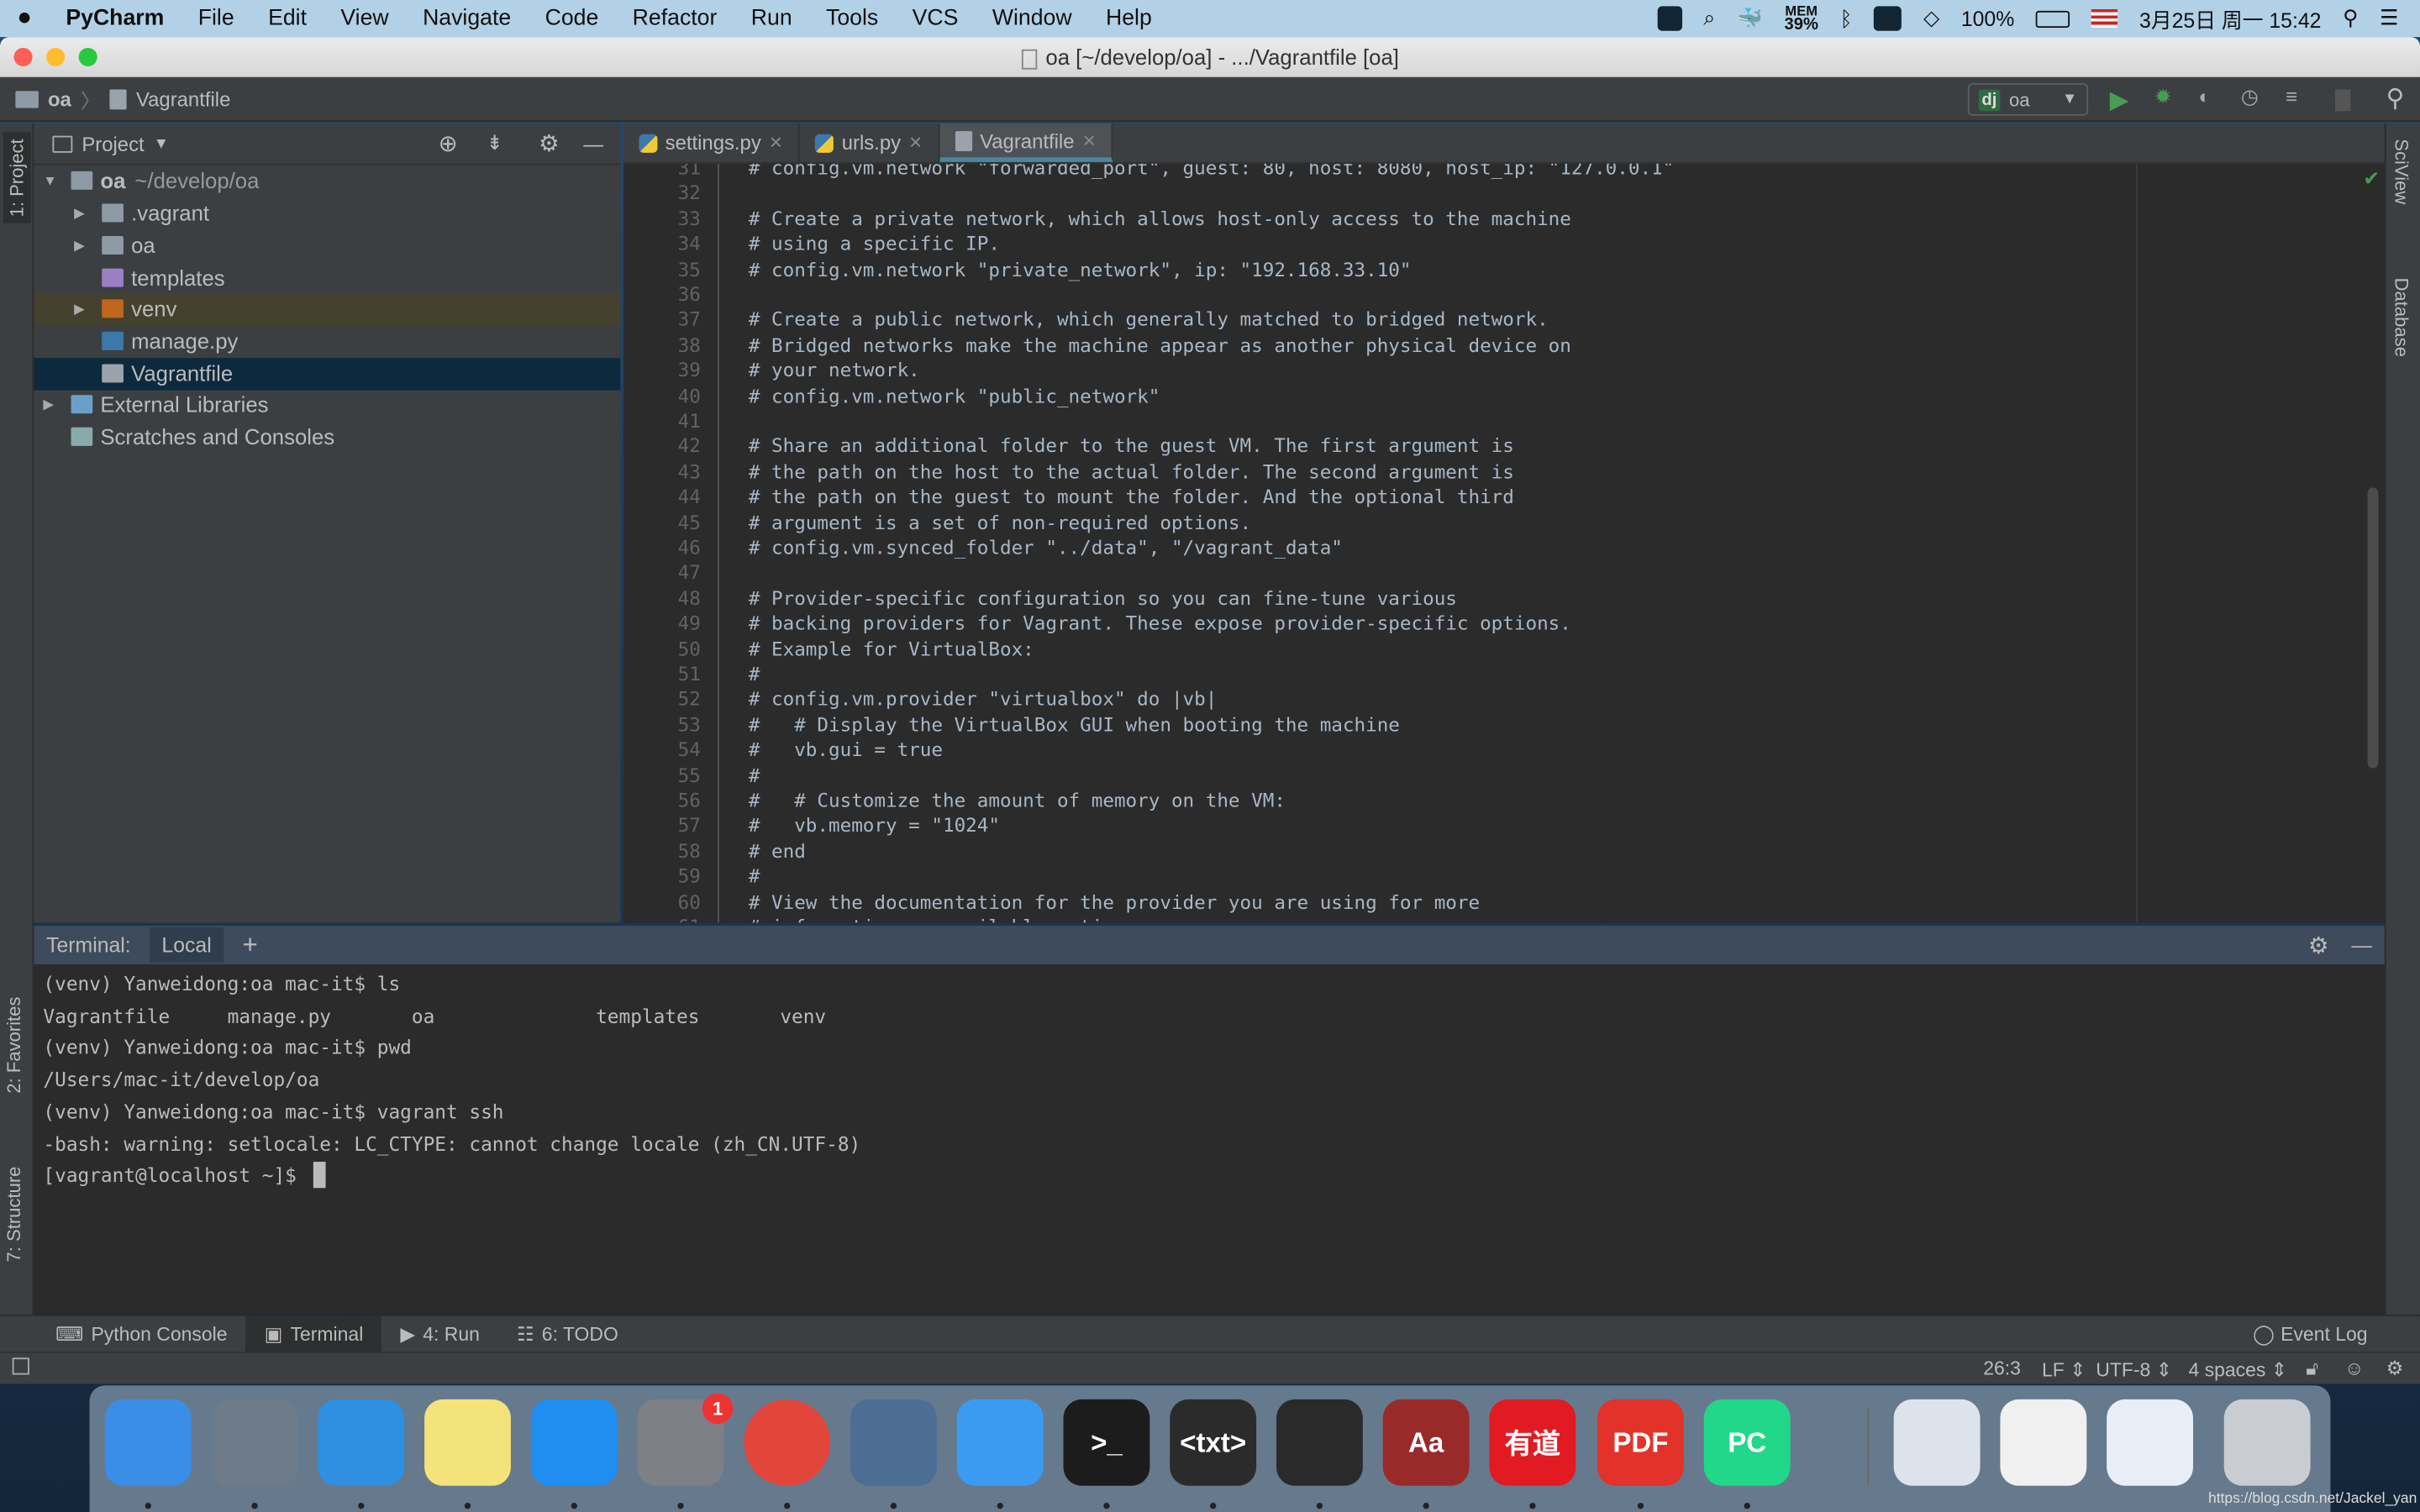 This screenshot has height=1512, width=2420. I want to click on dock-system-preferences-icon: 1, so click(686, 1439).